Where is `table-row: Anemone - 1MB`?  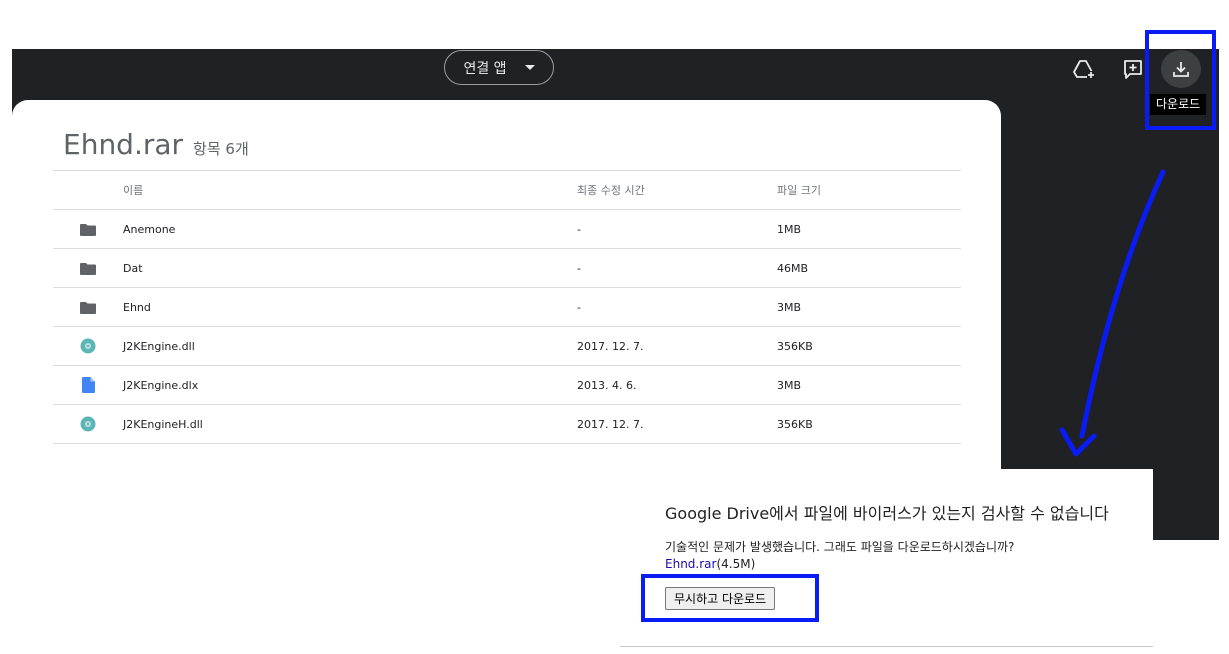
table-row: Anemone - 1MB is located at coordinates (507, 229).